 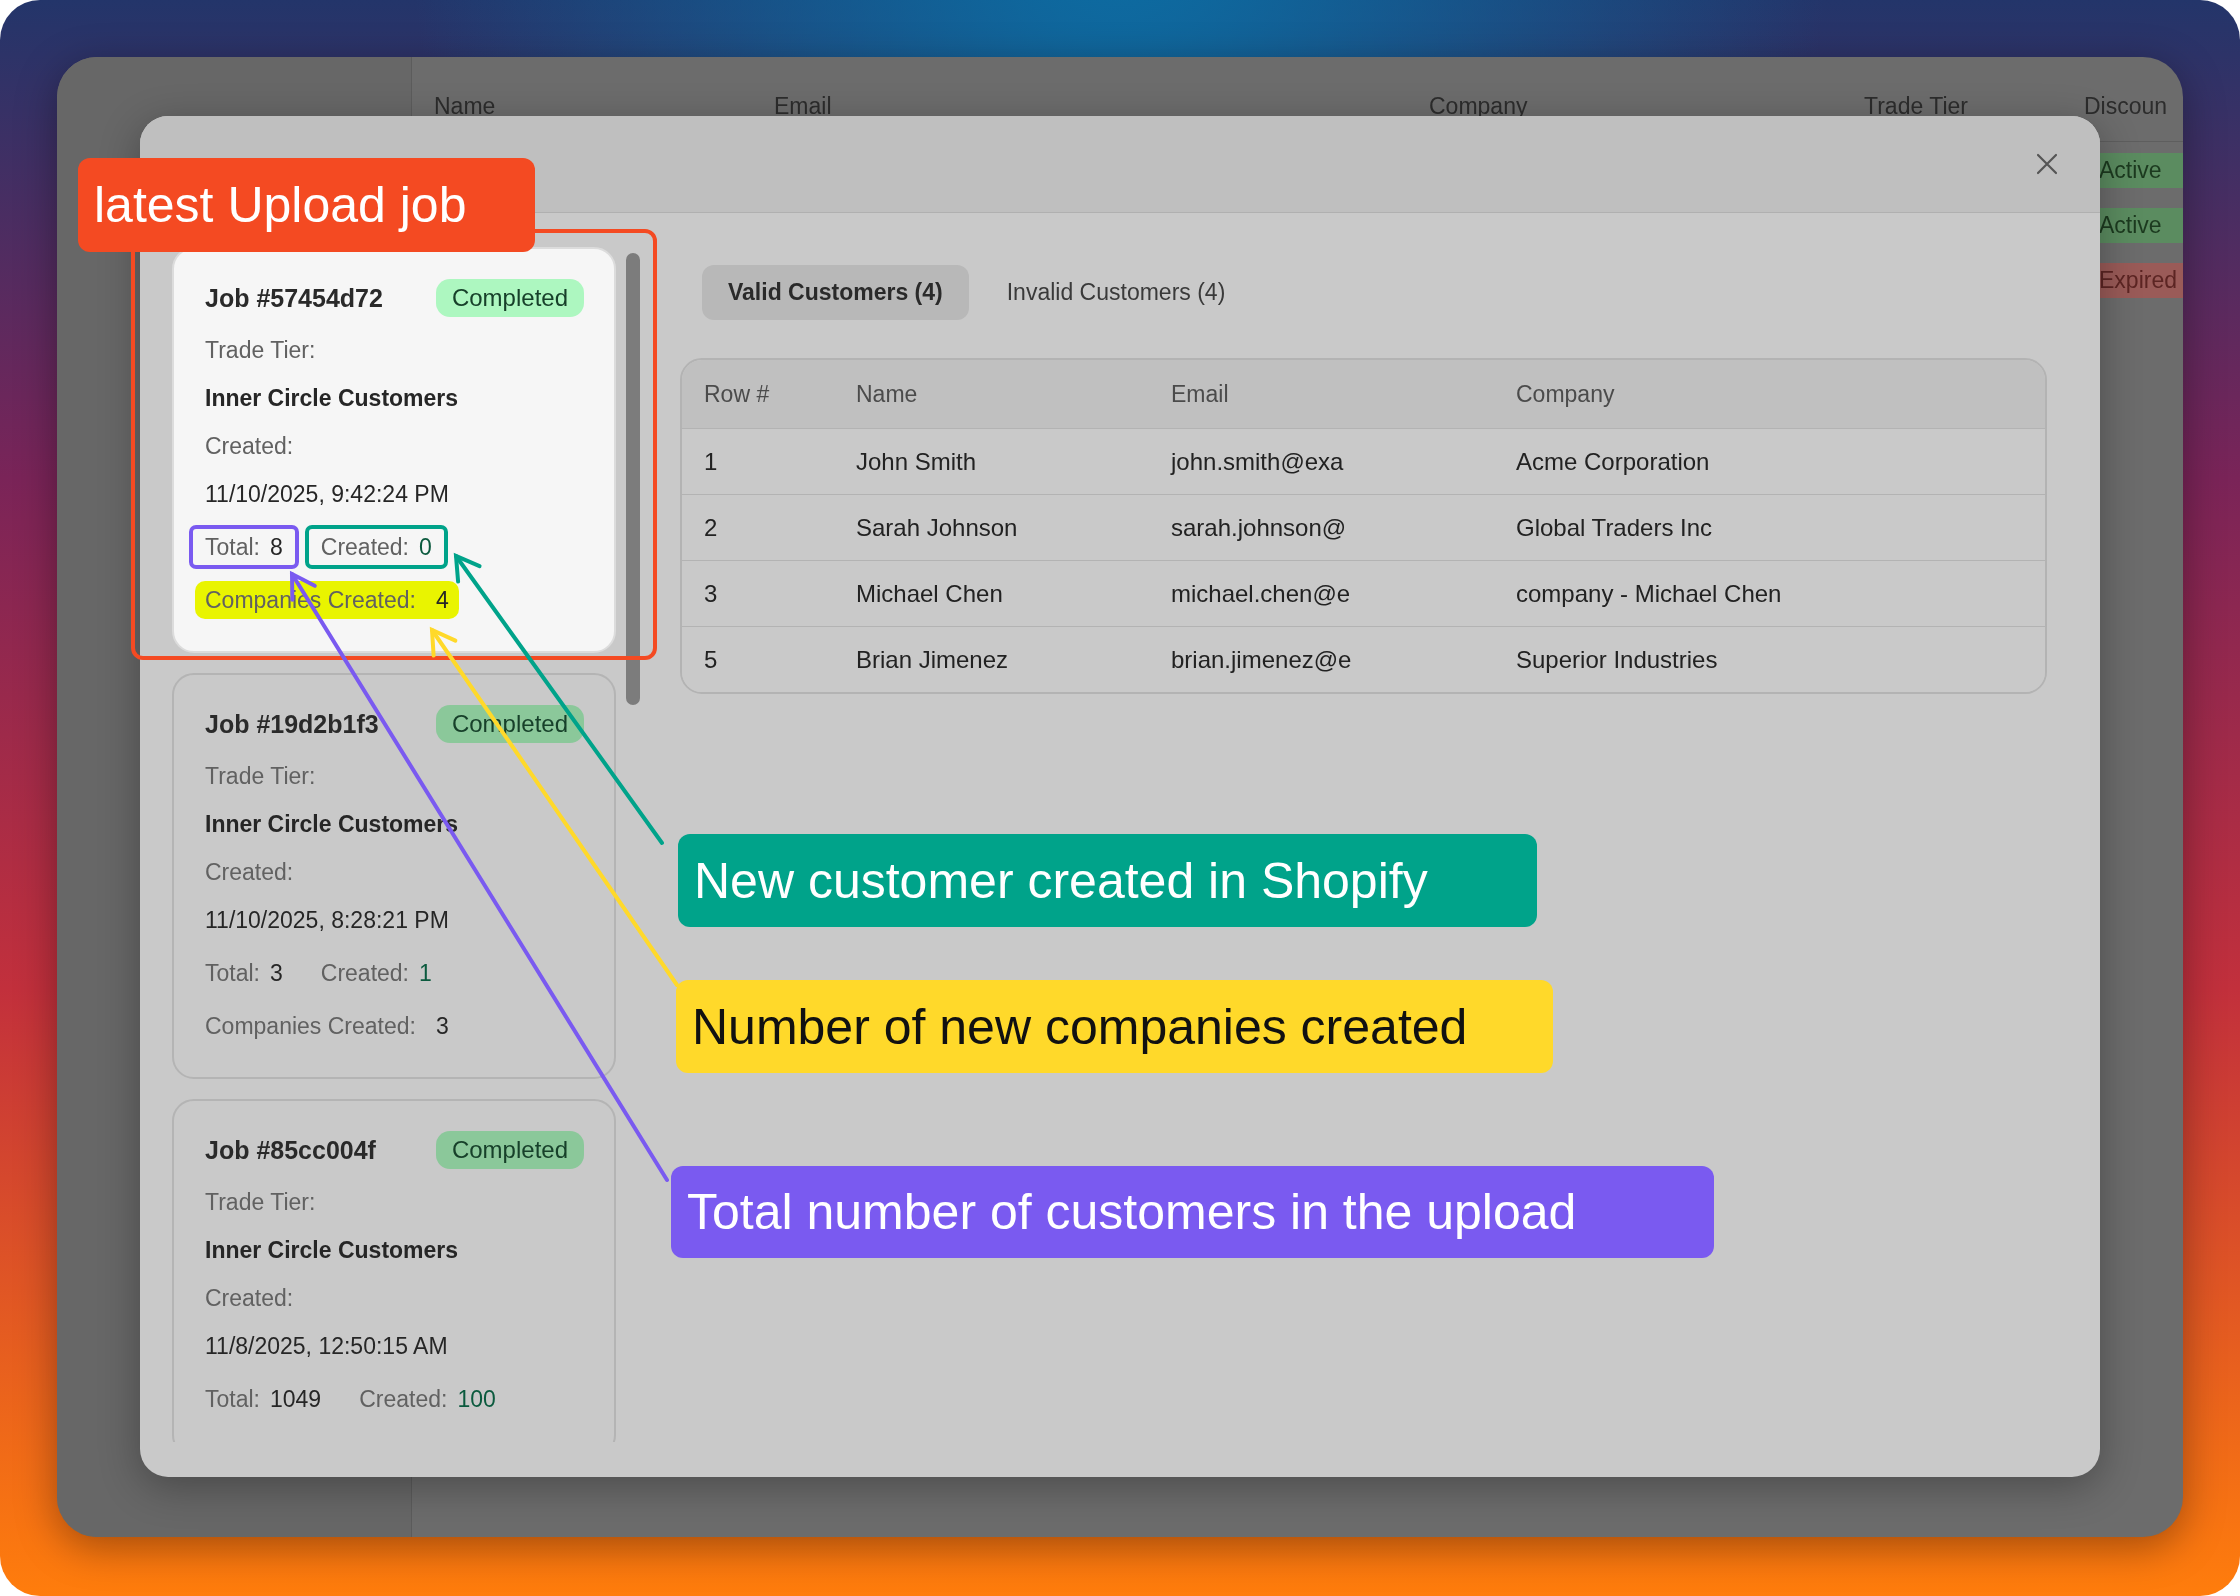 What do you see at coordinates (1617, 659) in the screenshot?
I see `table-cell-text: Superior Industries` at bounding box center [1617, 659].